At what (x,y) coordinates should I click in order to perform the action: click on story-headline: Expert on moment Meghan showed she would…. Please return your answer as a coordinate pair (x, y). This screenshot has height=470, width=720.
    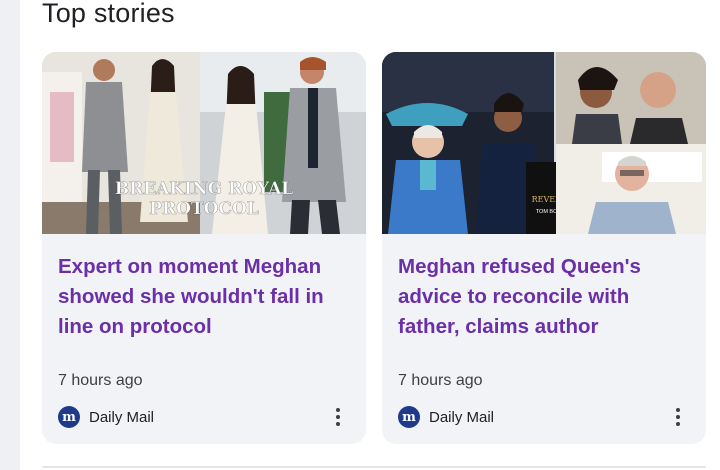
    Looking at the image, I should click on (203, 297).